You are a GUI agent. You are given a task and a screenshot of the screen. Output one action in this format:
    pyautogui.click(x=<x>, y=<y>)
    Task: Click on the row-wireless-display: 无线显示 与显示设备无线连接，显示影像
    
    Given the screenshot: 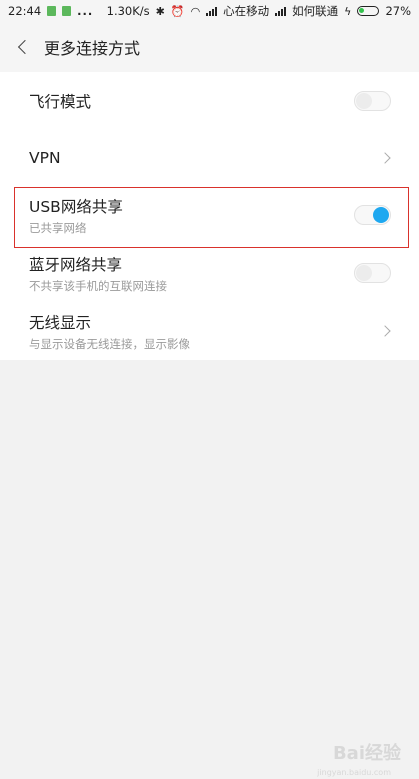 What is the action you would take?
    pyautogui.click(x=209, y=331)
    